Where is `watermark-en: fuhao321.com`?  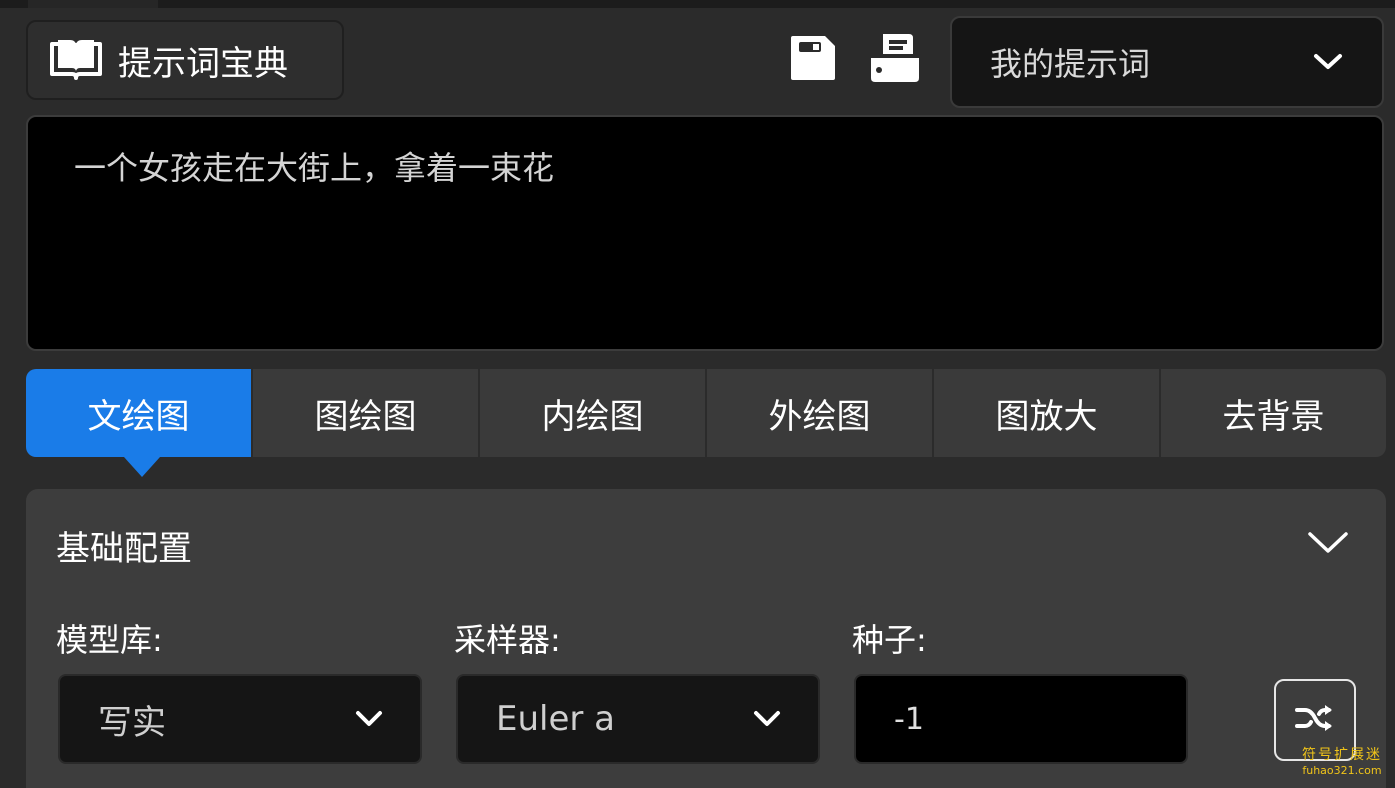 watermark-en: fuhao321.com is located at coordinates (1342, 770).